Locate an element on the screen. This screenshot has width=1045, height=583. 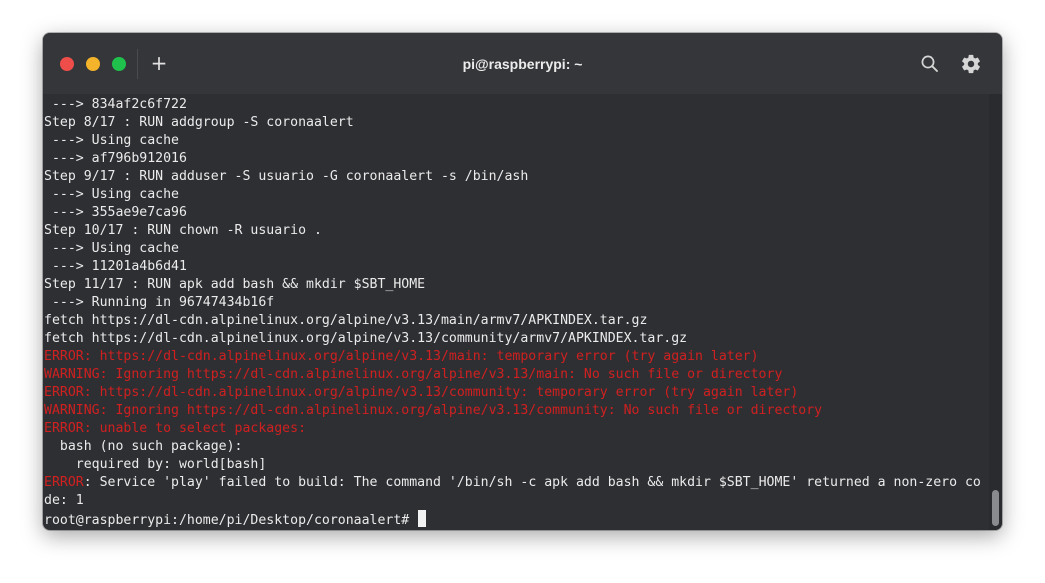
settings-button is located at coordinates (971, 64).